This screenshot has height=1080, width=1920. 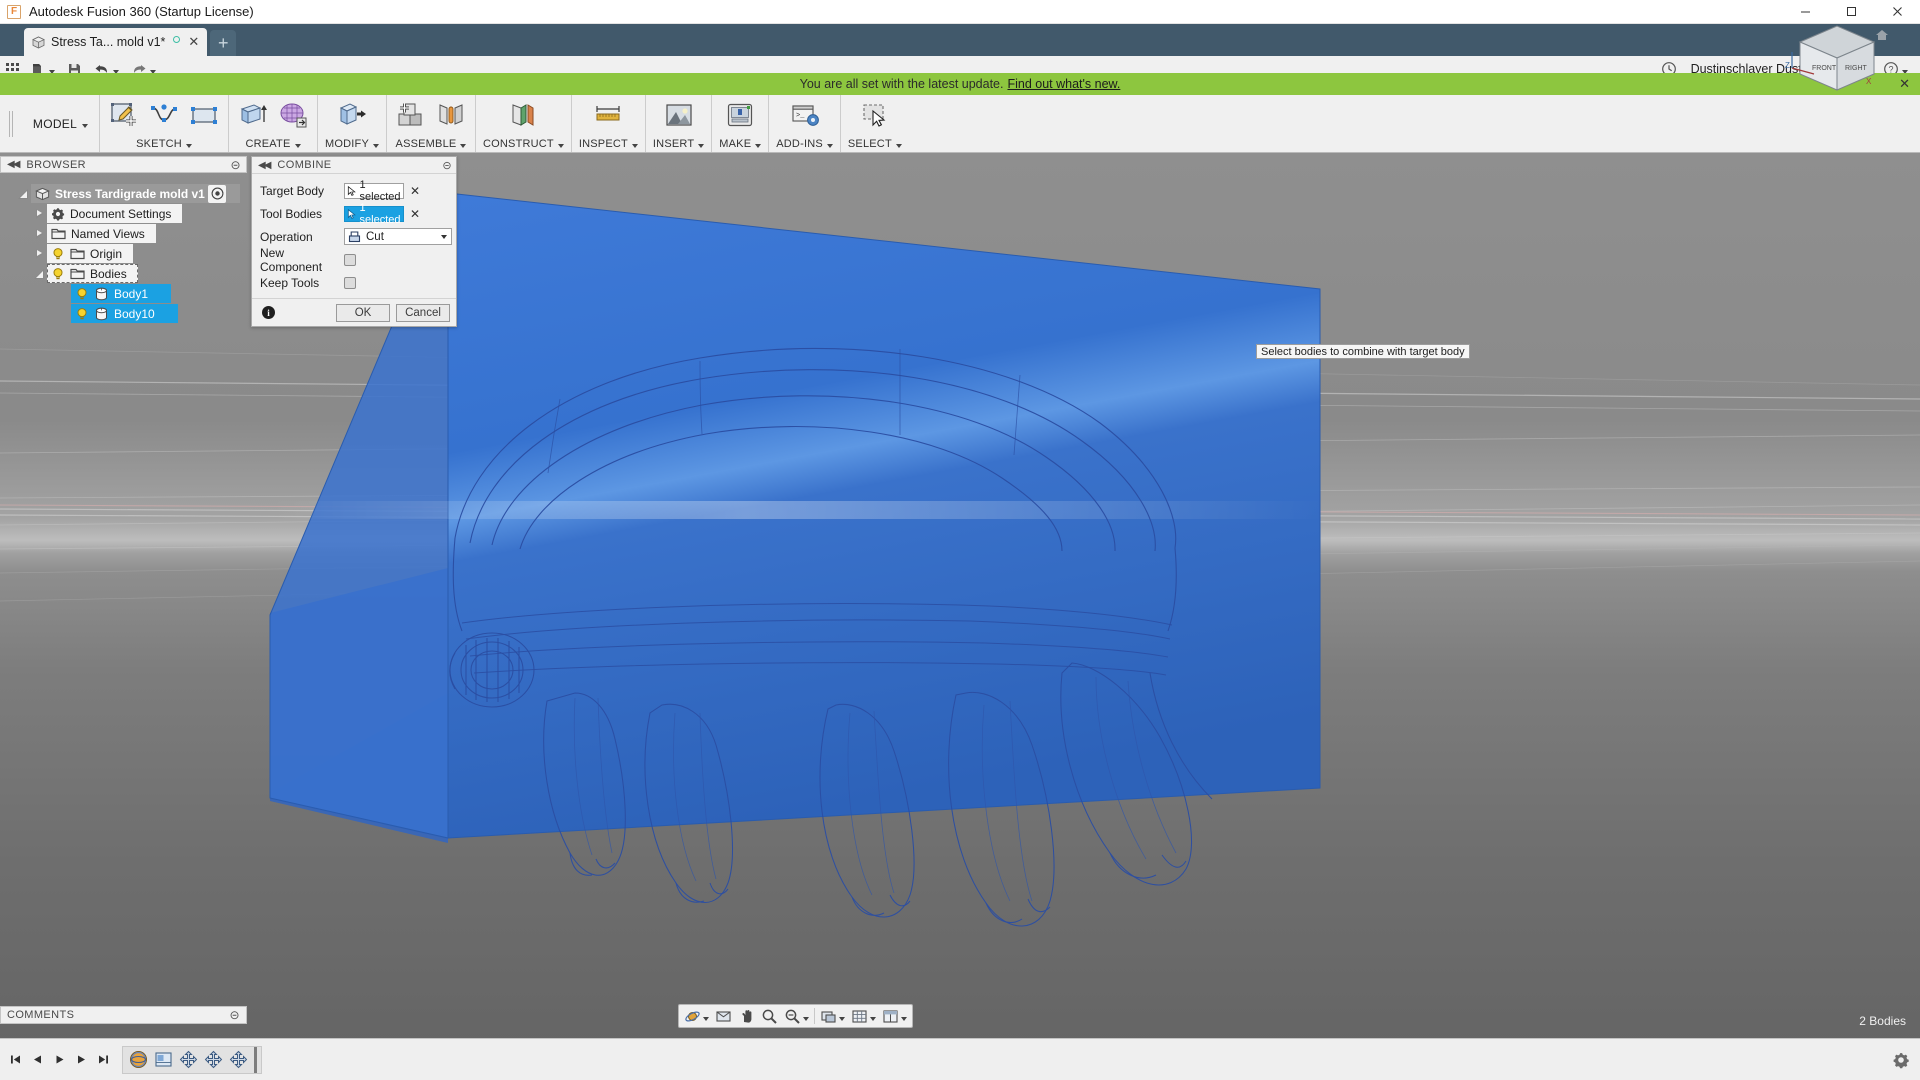 I want to click on browser-item-chip: Named Views, so click(x=101, y=233).